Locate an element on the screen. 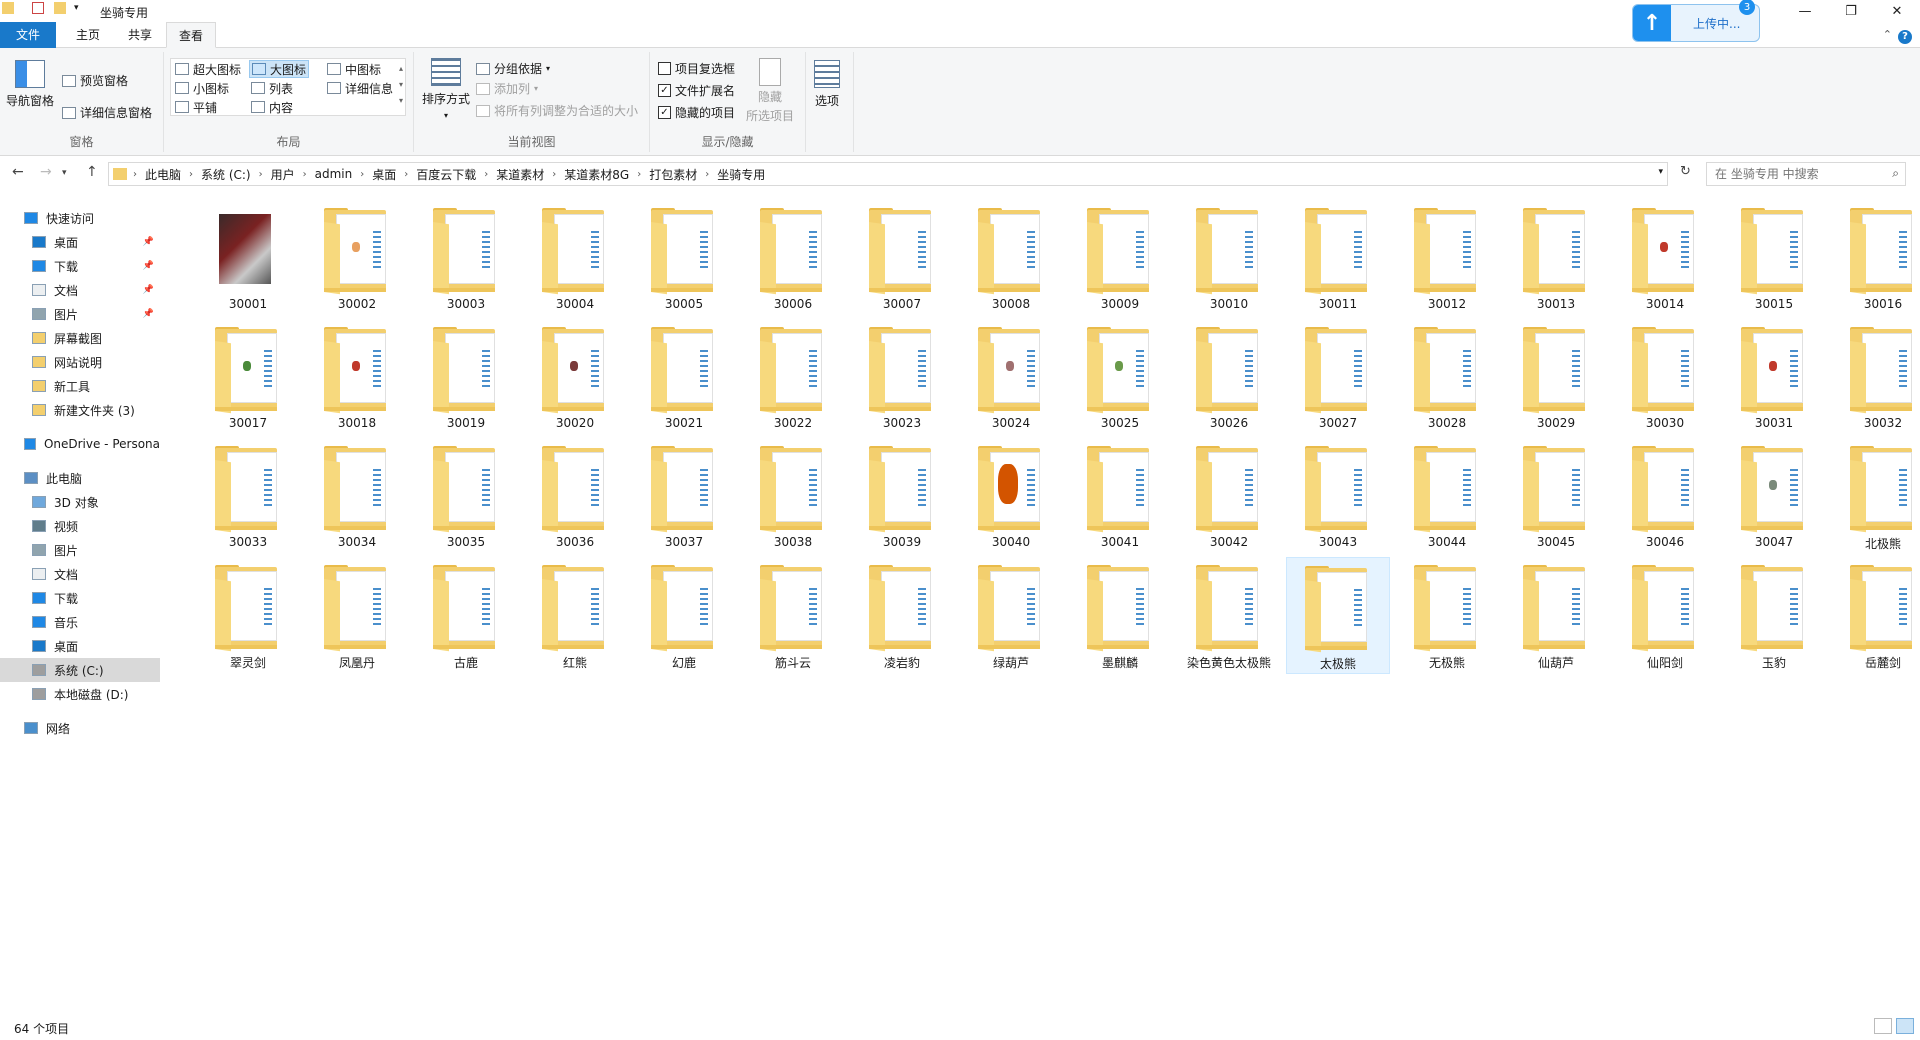 The width and height of the screenshot is (1920, 1040). folder-item: 太极熊 is located at coordinates (1338, 615).